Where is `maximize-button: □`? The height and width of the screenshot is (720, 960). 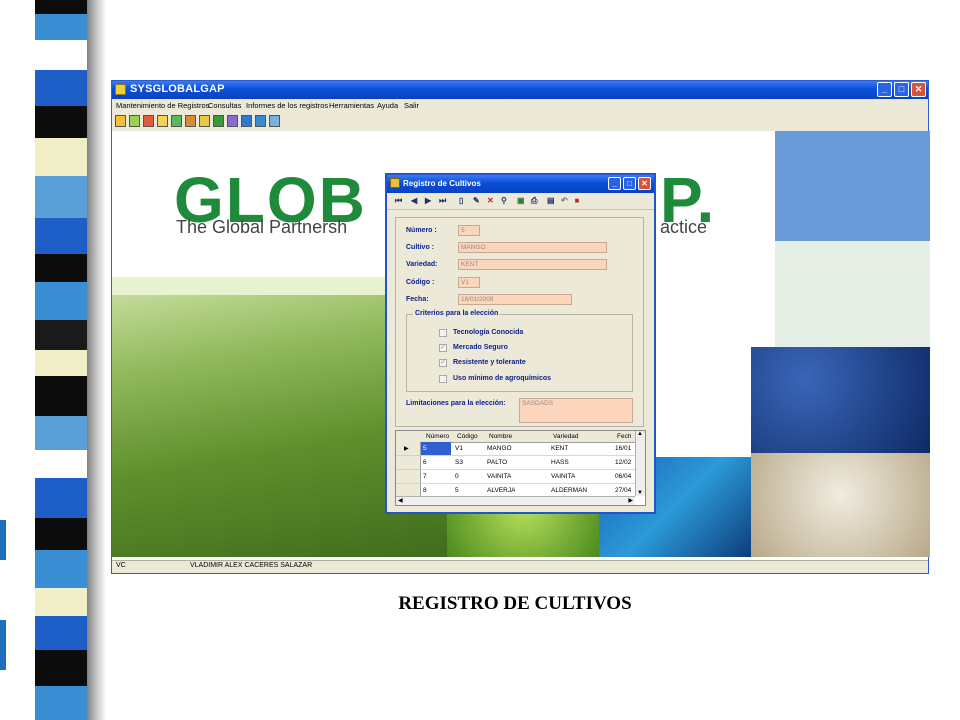 maximize-button: □ is located at coordinates (901, 89).